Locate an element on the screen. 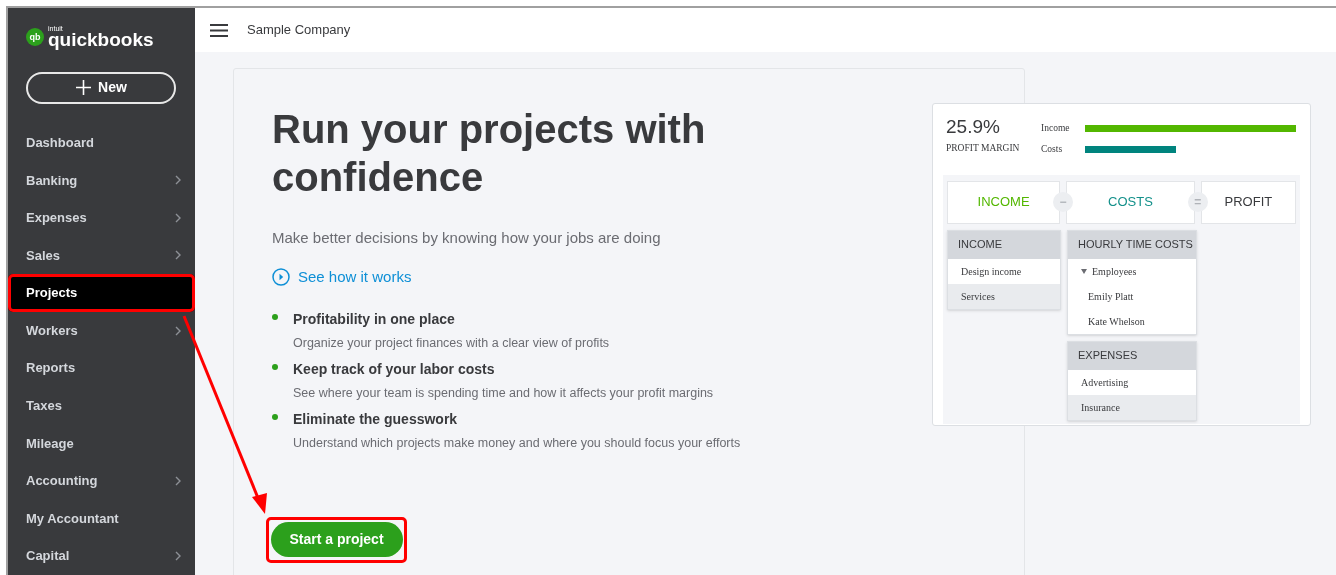 This screenshot has width=1336, height=575. group-title: HOURLY TIME COSTS is located at coordinates (1132, 244).